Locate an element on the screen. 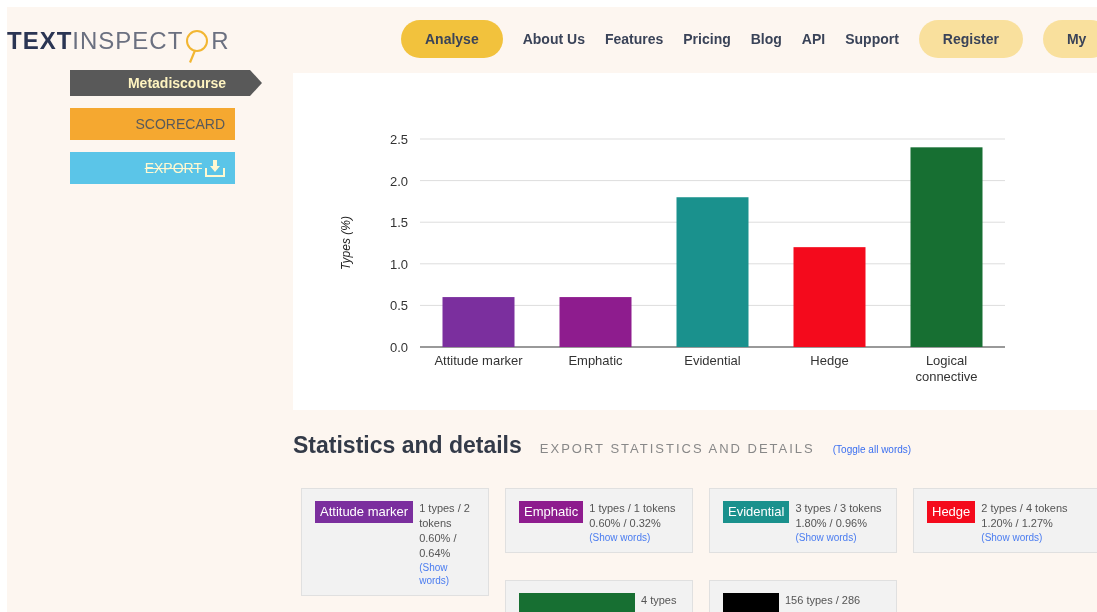 The image size is (1097, 612). category-tag: Evidential is located at coordinates (756, 512).